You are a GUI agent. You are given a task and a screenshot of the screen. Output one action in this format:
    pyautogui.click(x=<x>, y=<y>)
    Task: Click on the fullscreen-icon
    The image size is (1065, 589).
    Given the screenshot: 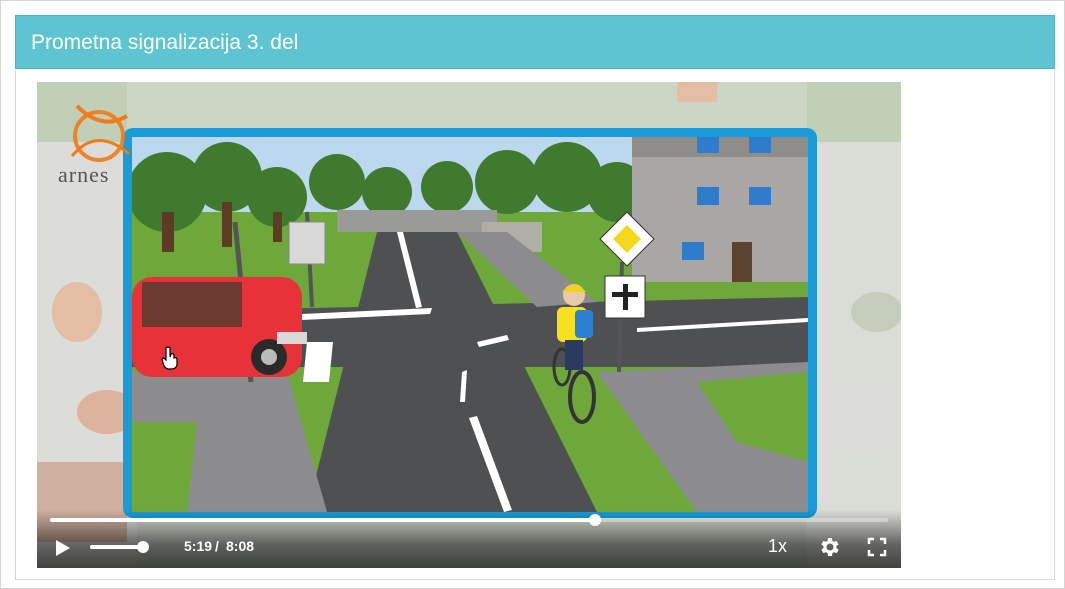 What is the action you would take?
    pyautogui.click(x=877, y=547)
    